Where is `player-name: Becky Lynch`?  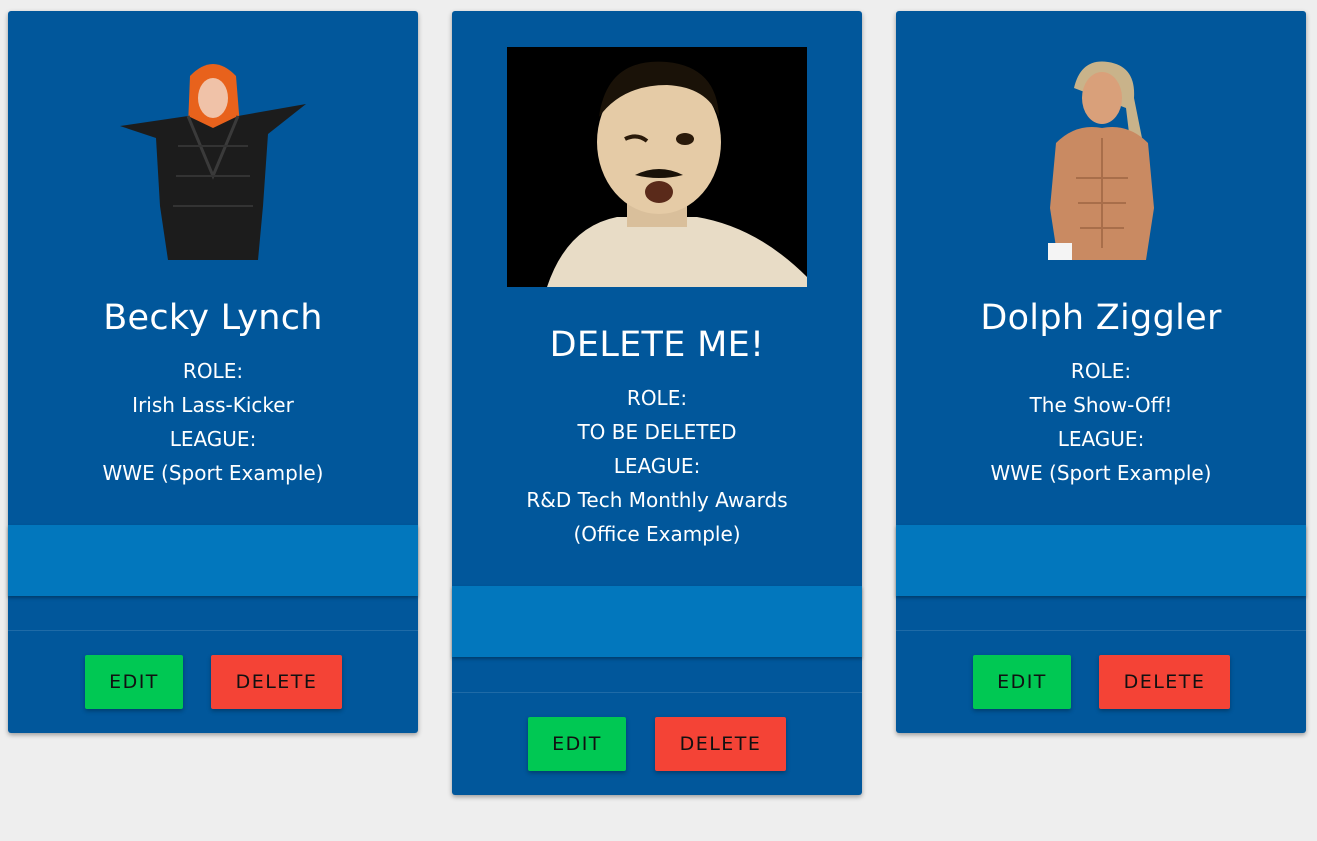
player-name: Becky Lynch is located at coordinates (213, 318).